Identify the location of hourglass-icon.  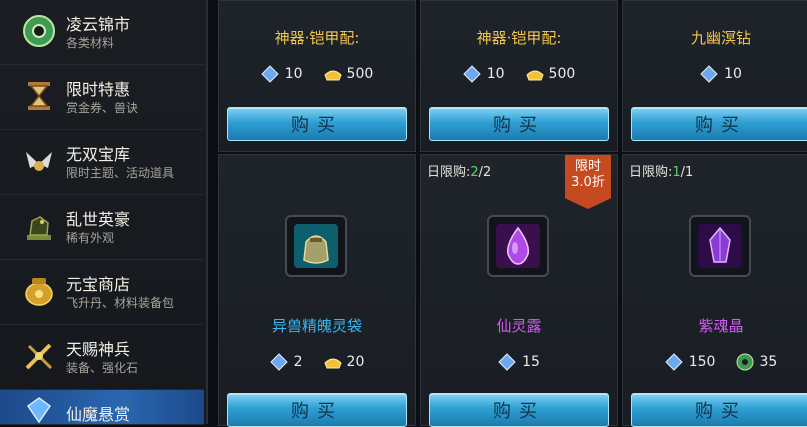
(39, 96).